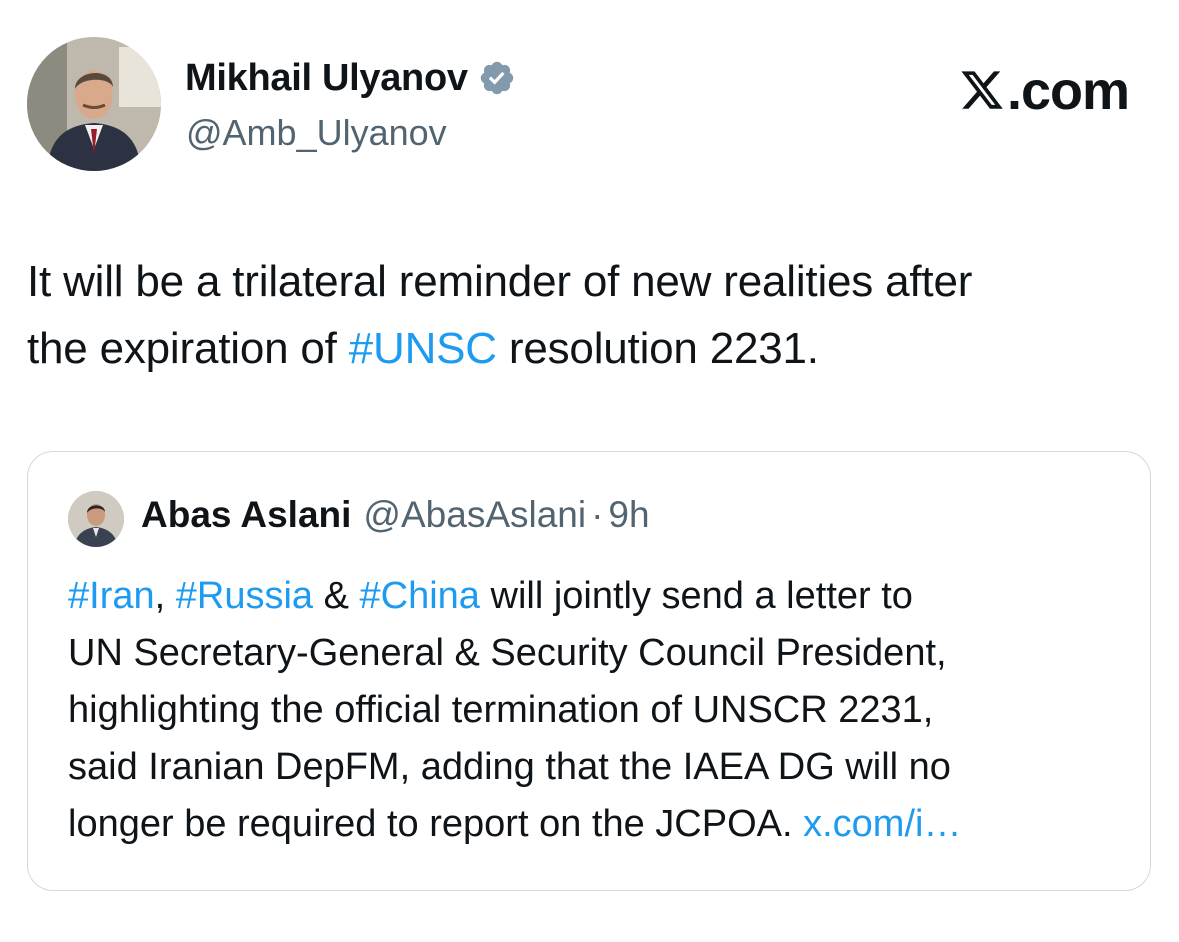 Image resolution: width=1179 pixels, height=942 pixels. What do you see at coordinates (420, 596) in the screenshot?
I see `hashtag-link: #China` at bounding box center [420, 596].